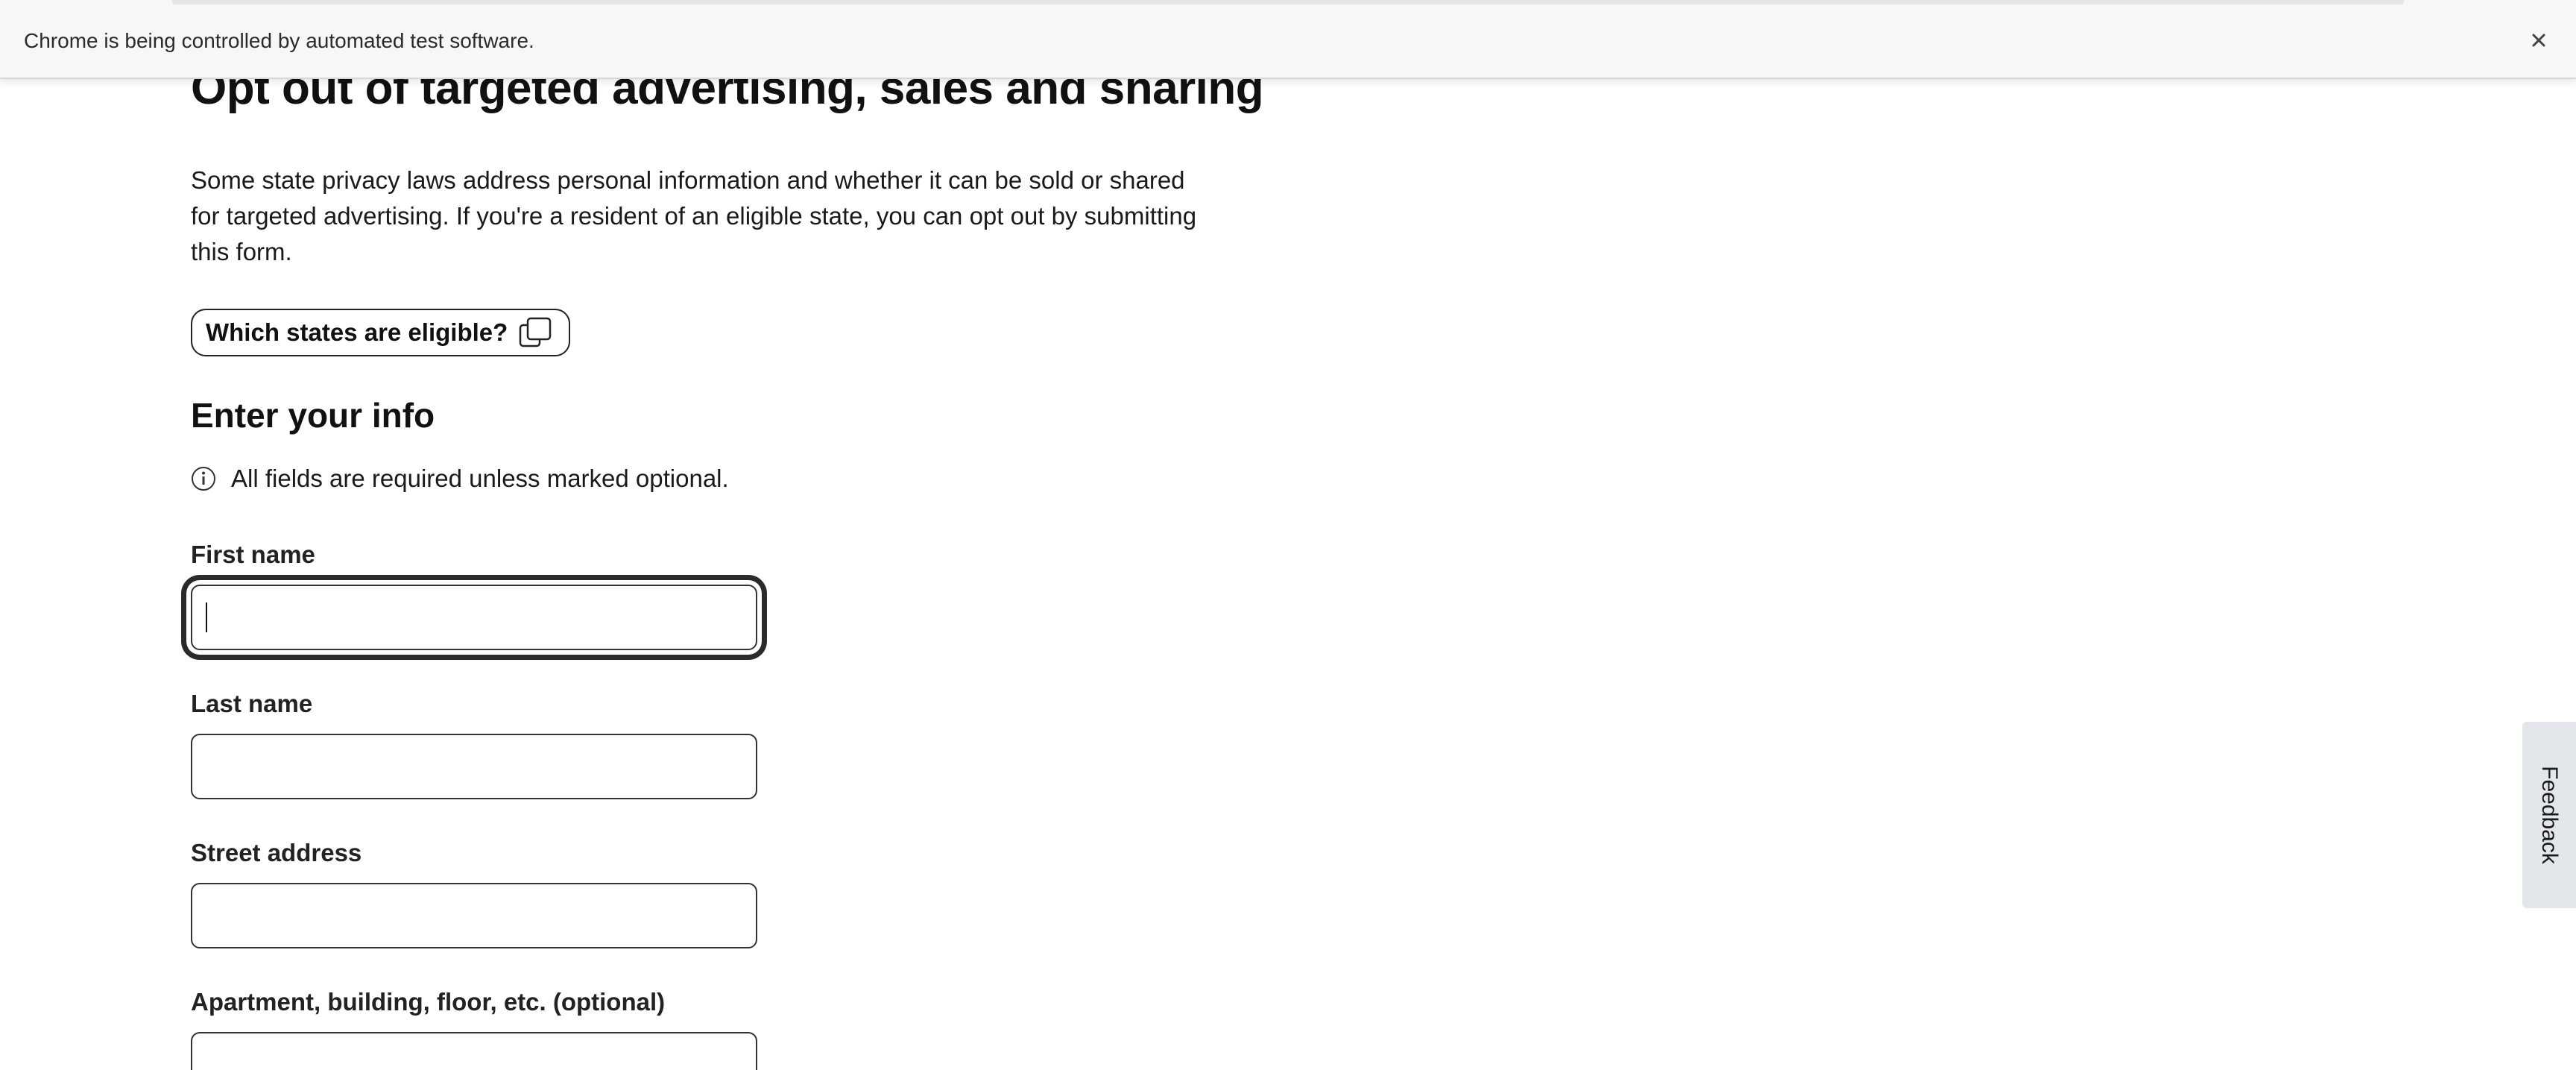 The image size is (2576, 1070). What do you see at coordinates (357, 332) in the screenshot?
I see `which-states-eligible-label: Which states are eligible?` at bounding box center [357, 332].